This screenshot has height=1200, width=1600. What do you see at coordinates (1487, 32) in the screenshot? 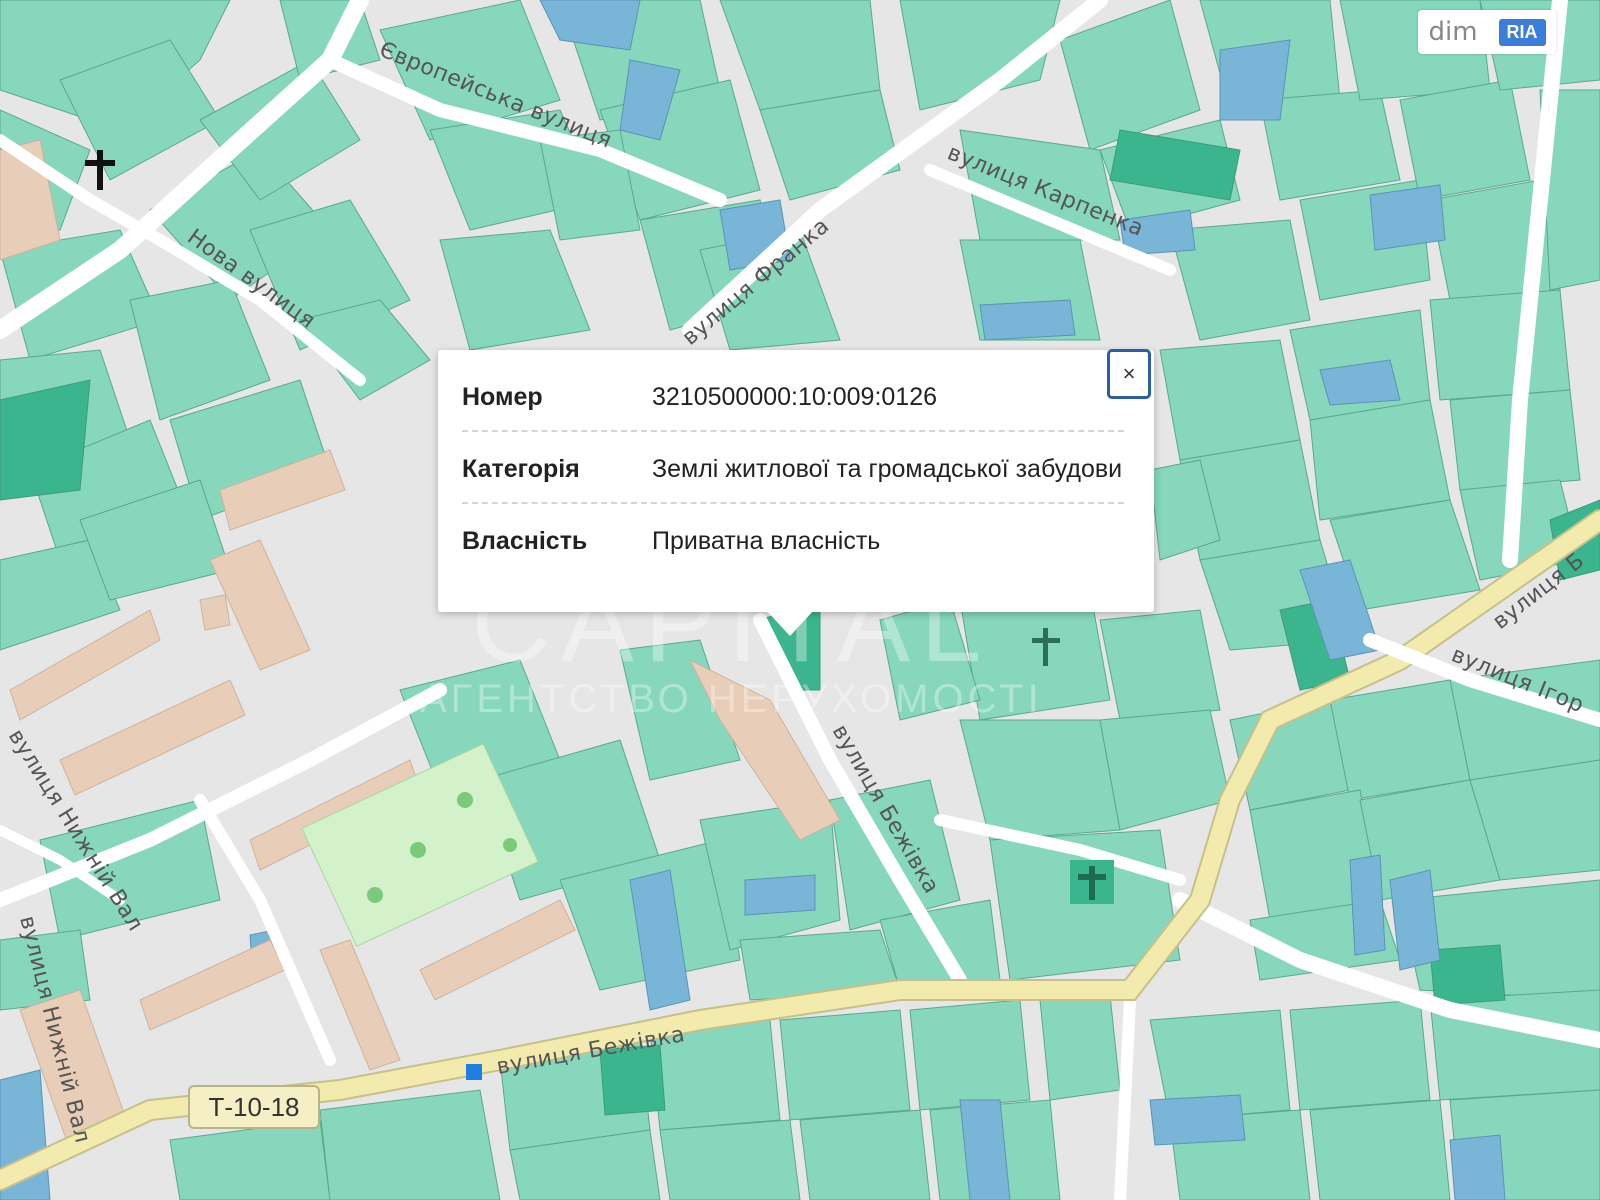
I see `dim-ria-logo: dim RIA` at bounding box center [1487, 32].